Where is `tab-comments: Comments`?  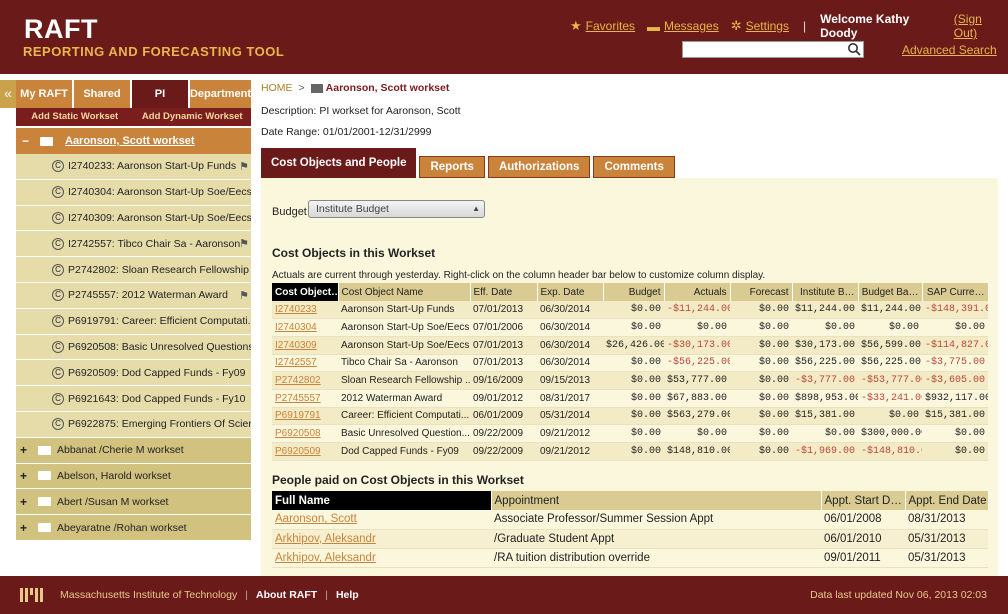 tab-comments: Comments is located at coordinates (634, 167).